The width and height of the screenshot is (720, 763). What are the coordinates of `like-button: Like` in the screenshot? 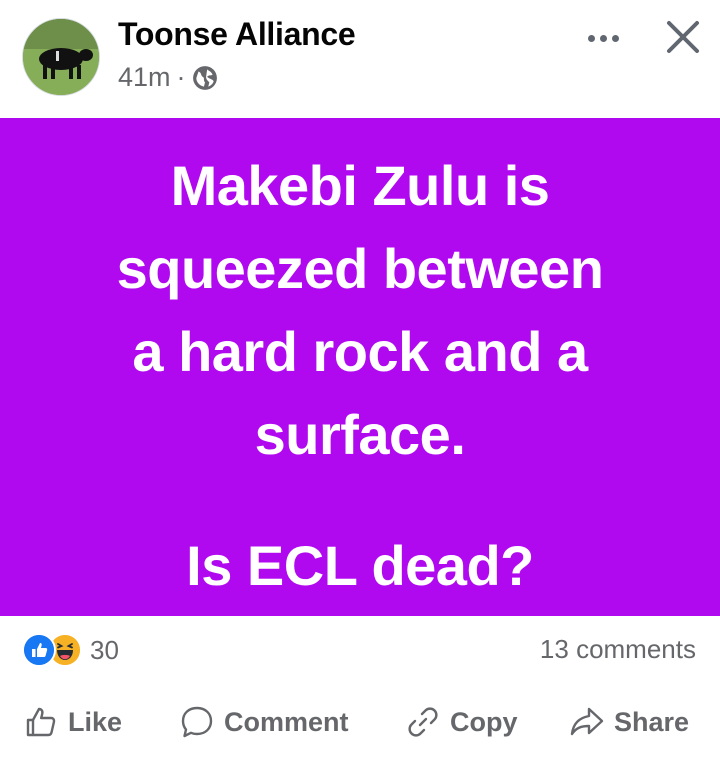 It's located at (72, 722).